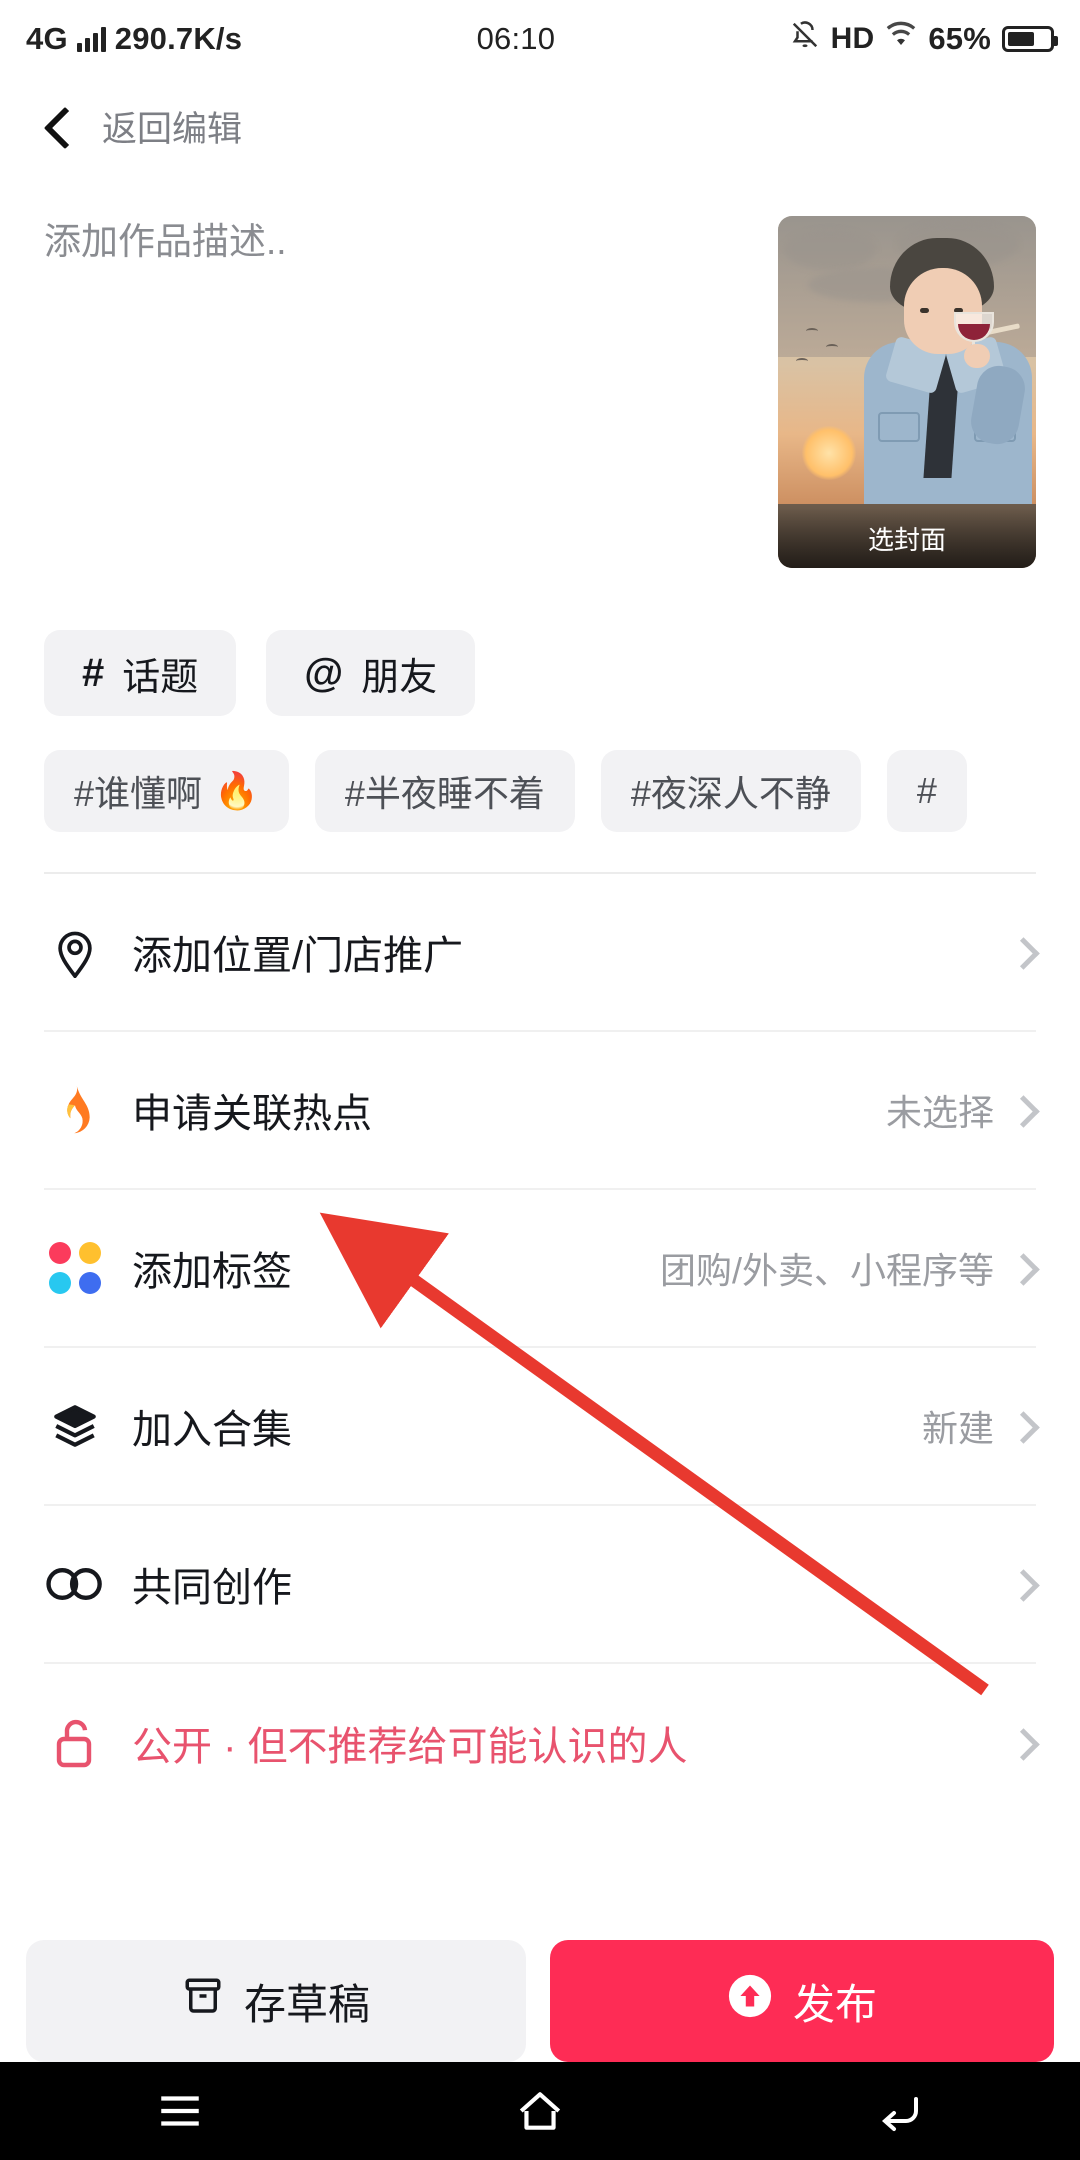  I want to click on layers-icon, so click(75, 1426).